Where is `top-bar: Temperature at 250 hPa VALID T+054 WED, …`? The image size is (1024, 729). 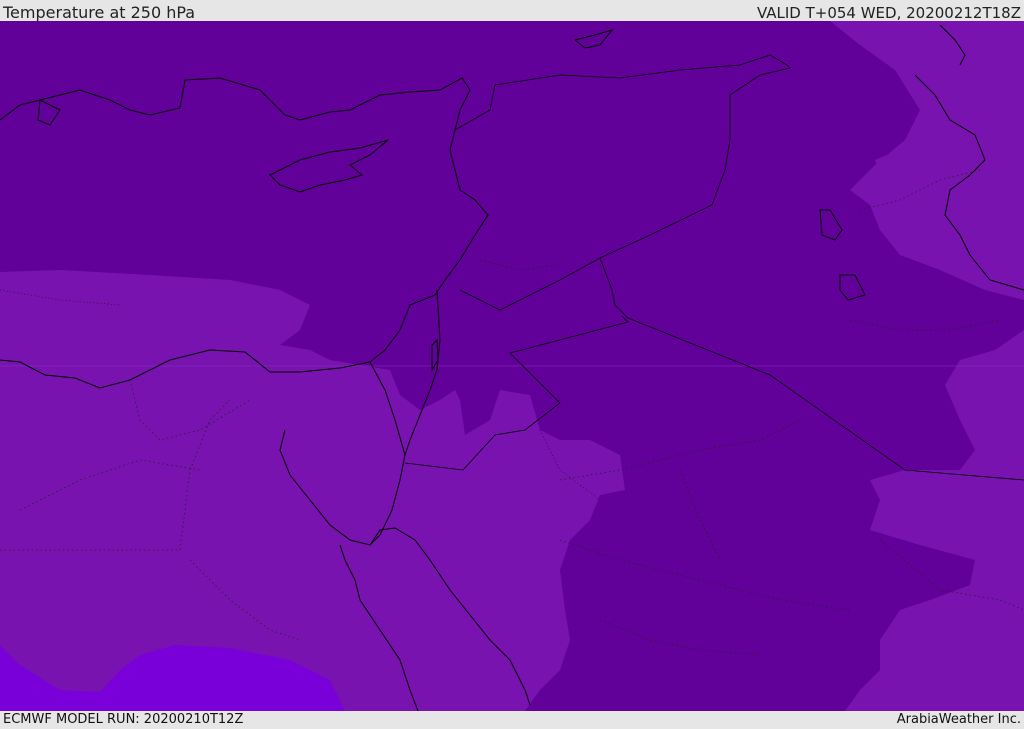
top-bar: Temperature at 250 hPa VALID T+054 WED, … is located at coordinates (512, 11).